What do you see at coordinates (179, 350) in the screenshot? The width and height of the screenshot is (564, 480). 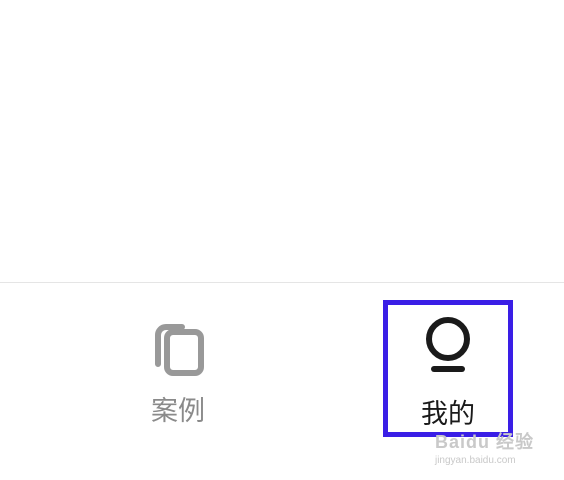 I see `cases-icon` at bounding box center [179, 350].